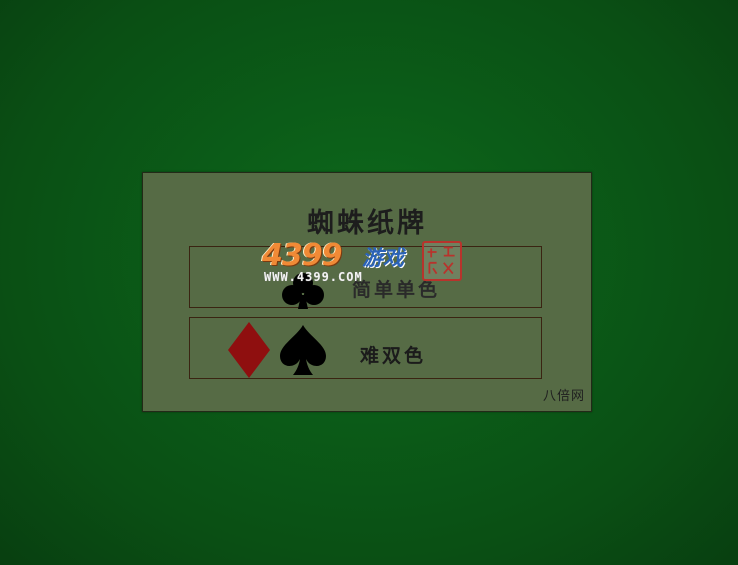  What do you see at coordinates (302, 255) in the screenshot?
I see `watermark-number: 4399` at bounding box center [302, 255].